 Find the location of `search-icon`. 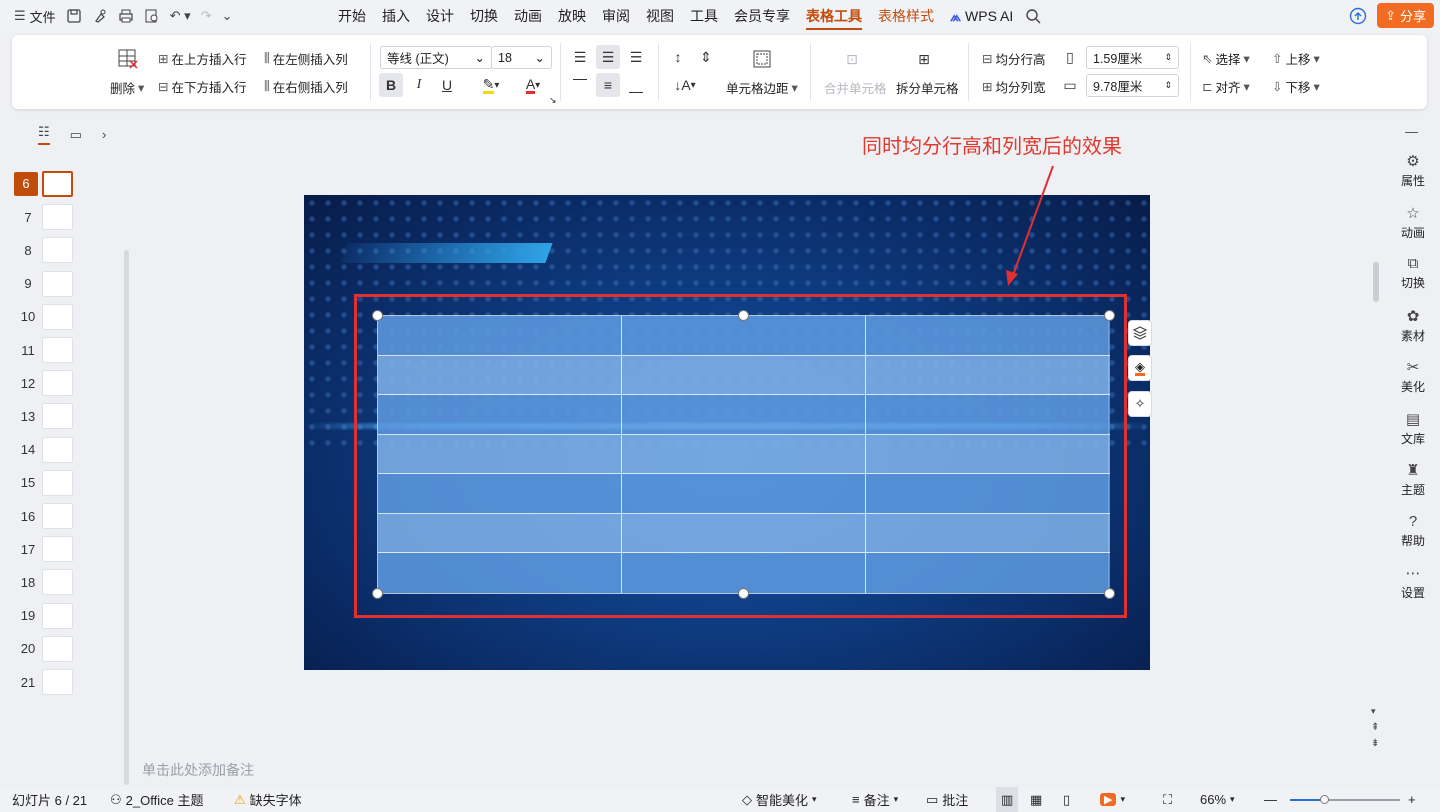

search-icon is located at coordinates (1033, 16).